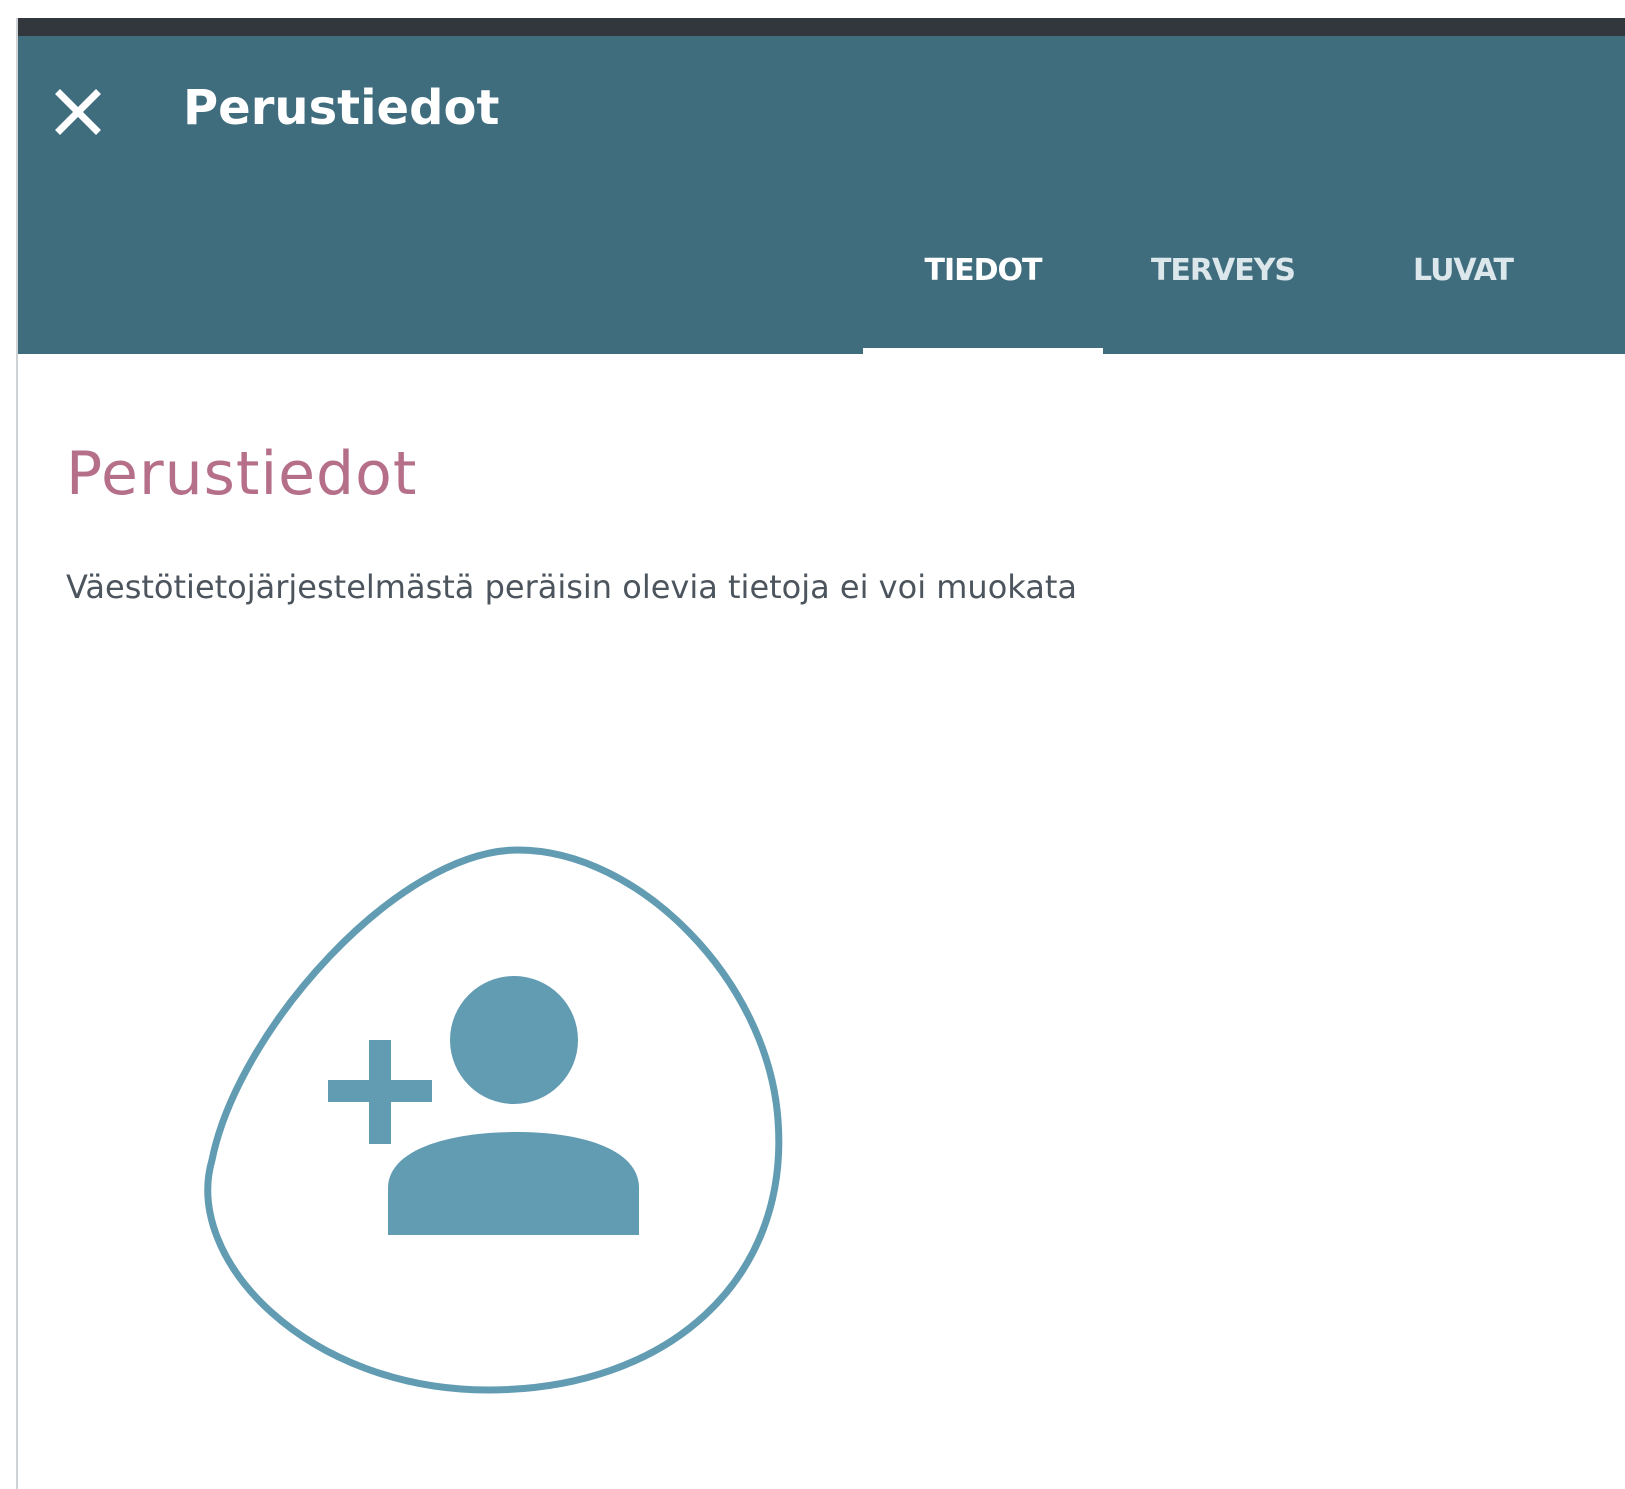 The width and height of the screenshot is (1625, 1489). What do you see at coordinates (242, 474) in the screenshot?
I see `section-title: Perustiedot` at bounding box center [242, 474].